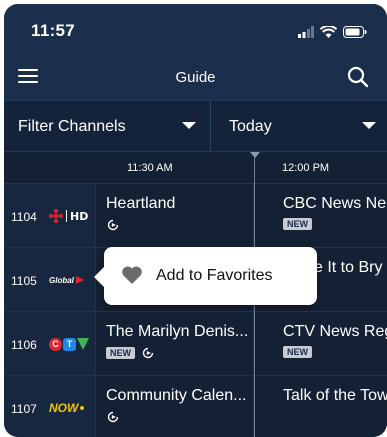 The image size is (387, 437). Describe the element at coordinates (250, 126) in the screenshot. I see `day-label: Today` at that location.